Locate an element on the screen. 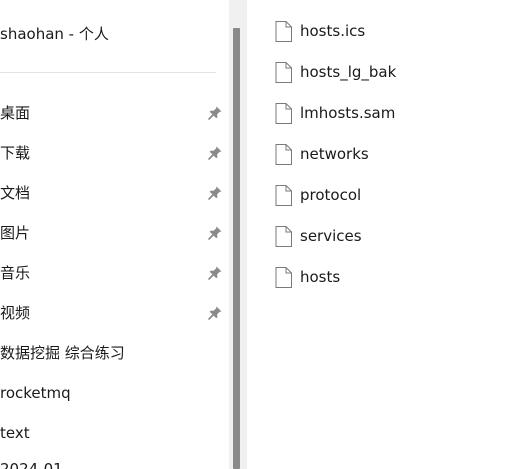 This screenshot has width=517, height=469. file-row-services: services is located at coordinates (377, 236).